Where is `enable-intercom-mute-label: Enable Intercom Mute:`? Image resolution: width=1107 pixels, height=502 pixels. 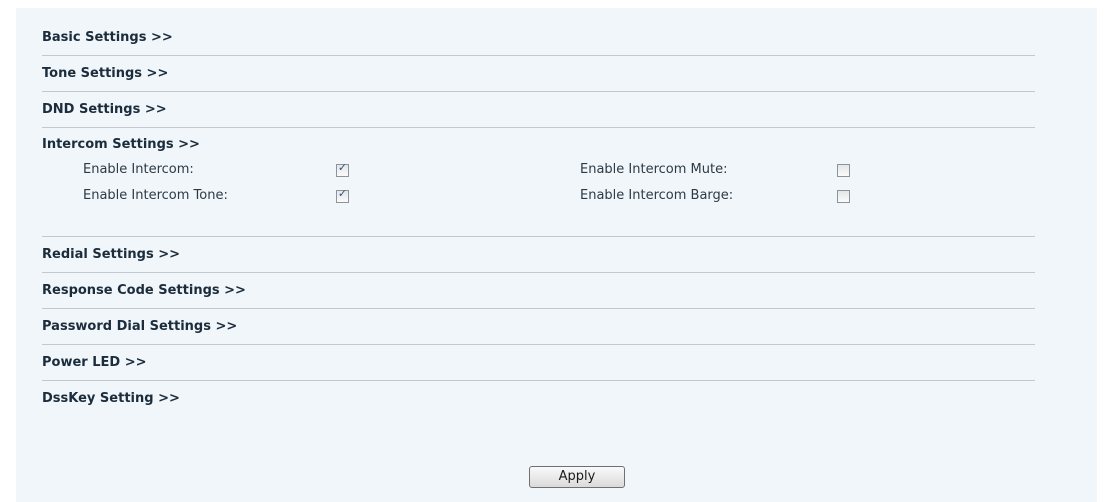
enable-intercom-mute-label: Enable Intercom Mute: is located at coordinates (654, 169).